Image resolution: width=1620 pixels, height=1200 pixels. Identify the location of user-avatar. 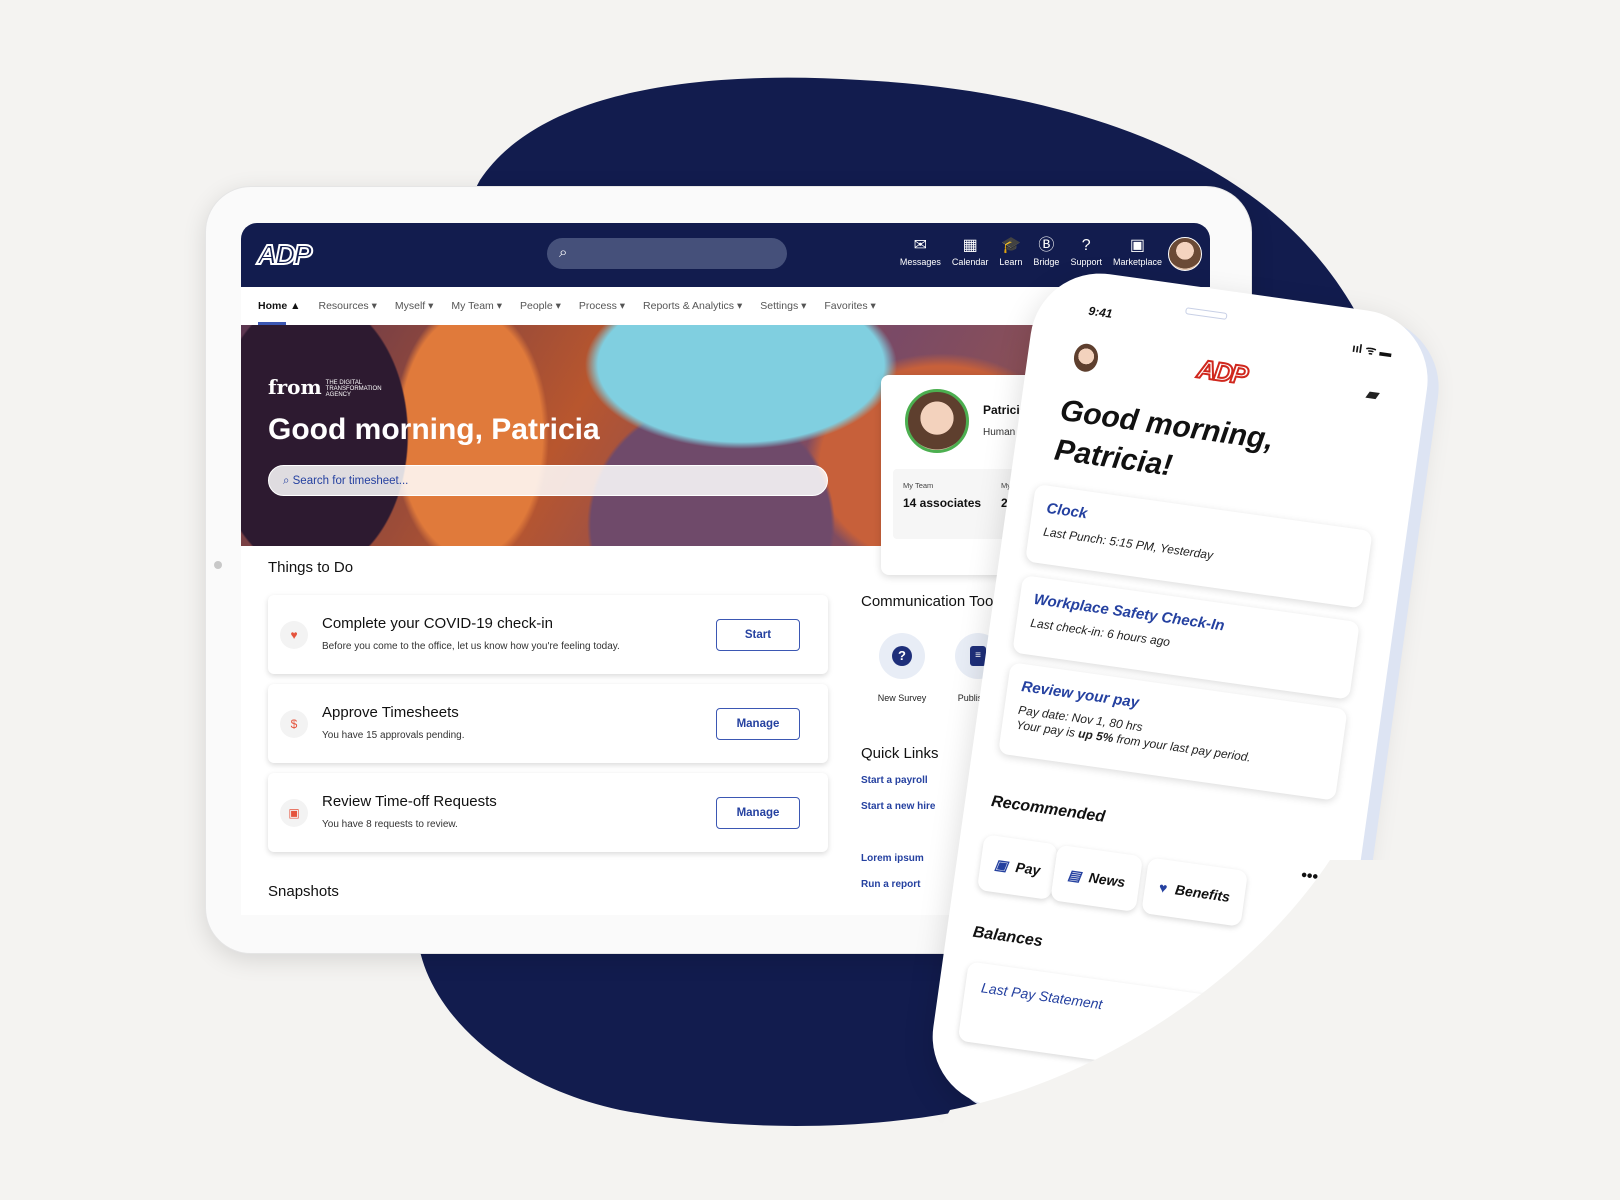
(1185, 254).